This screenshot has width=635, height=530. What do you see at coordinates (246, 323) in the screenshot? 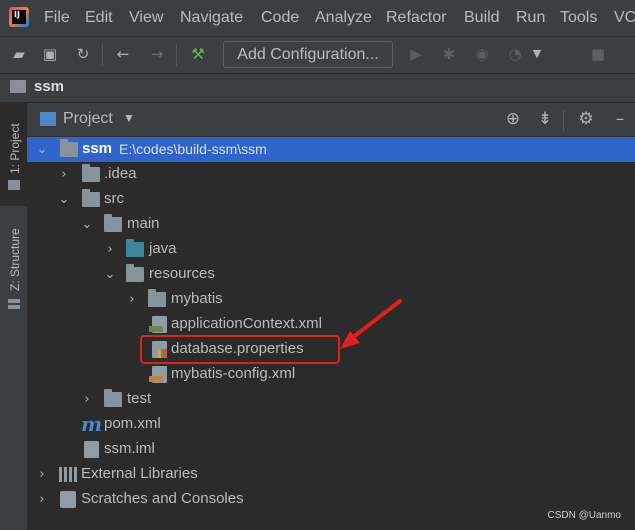
I see `tree-node-label: applicationContext.xml` at bounding box center [246, 323].